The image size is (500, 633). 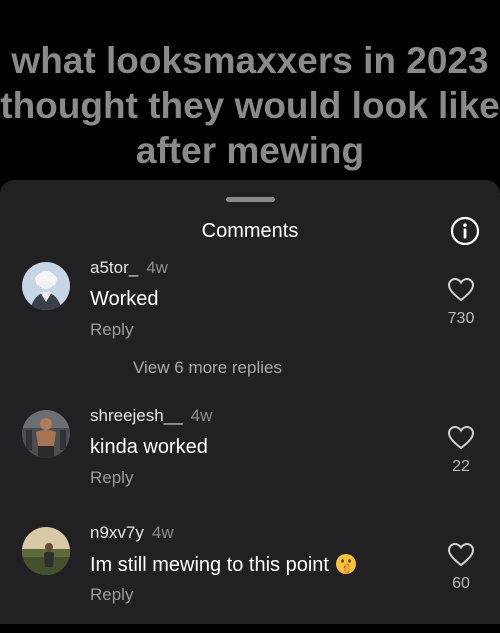 I want to click on like-count: 730, so click(x=461, y=318).